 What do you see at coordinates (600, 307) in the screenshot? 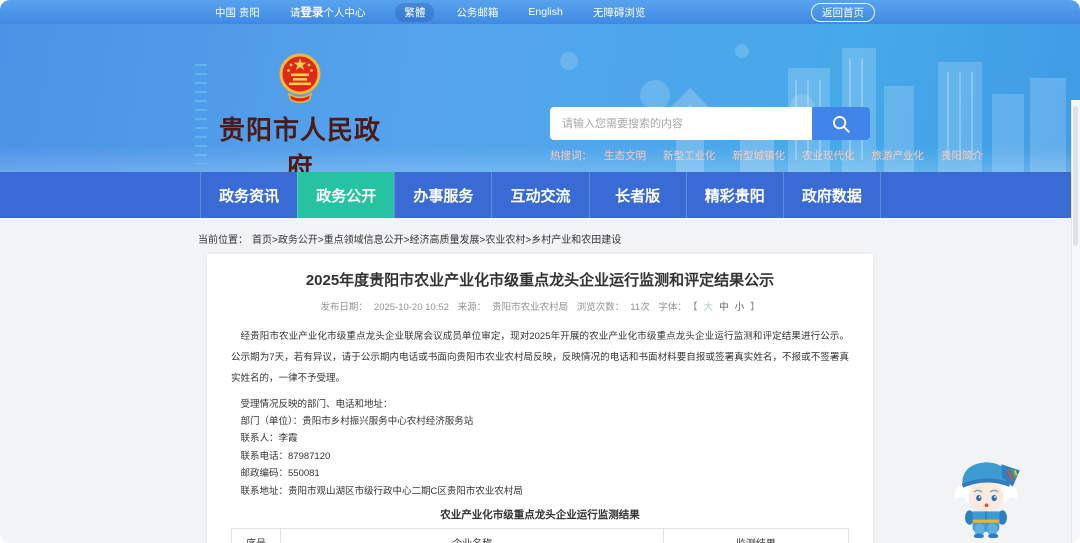
I see `views-label: 浏览次数：` at bounding box center [600, 307].